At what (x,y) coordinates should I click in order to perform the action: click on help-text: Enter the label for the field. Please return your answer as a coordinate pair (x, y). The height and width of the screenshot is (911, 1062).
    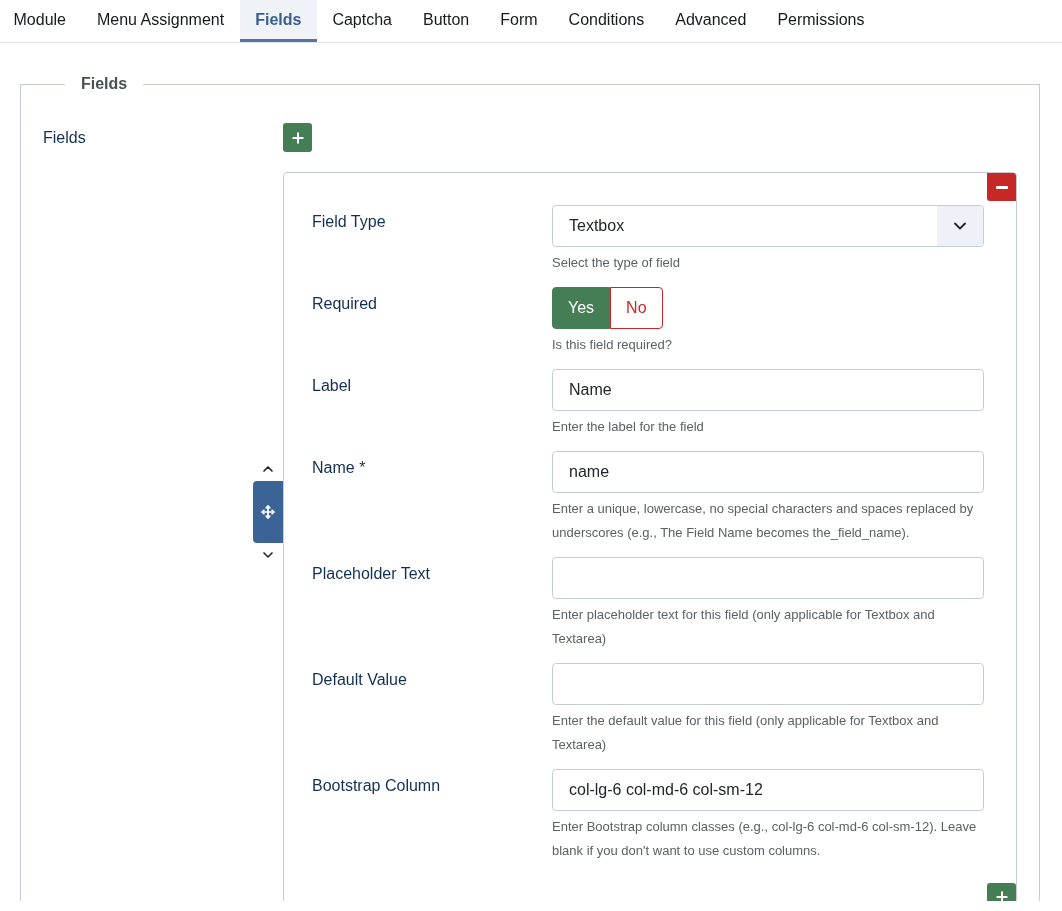
    Looking at the image, I should click on (628, 427).